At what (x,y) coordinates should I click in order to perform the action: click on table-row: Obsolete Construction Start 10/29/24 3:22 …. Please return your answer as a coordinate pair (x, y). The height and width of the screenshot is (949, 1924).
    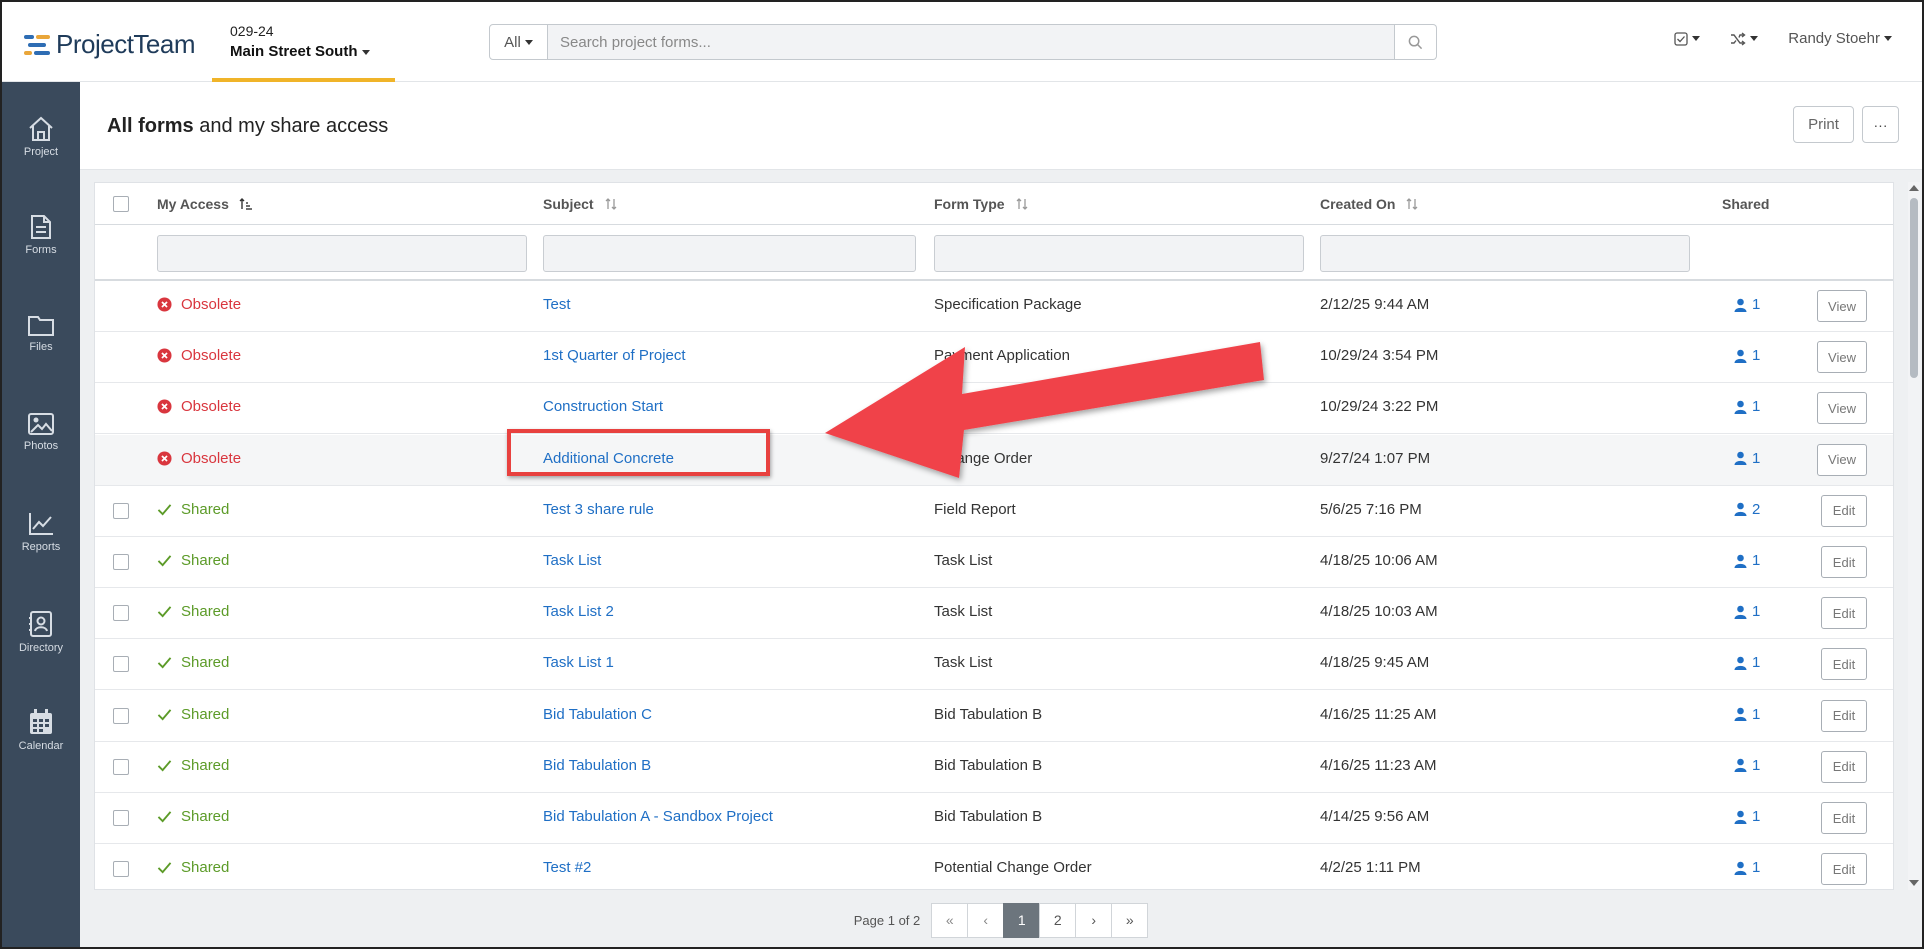
    Looking at the image, I should click on (994, 409).